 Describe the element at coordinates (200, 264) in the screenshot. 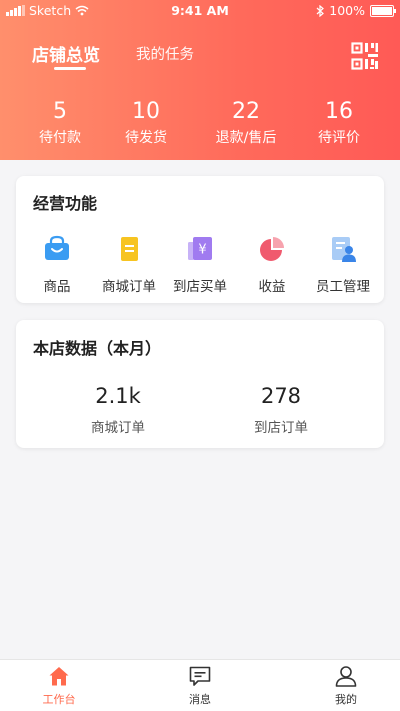

I see `function-in-store-pay: ¥ 到店买单` at that location.